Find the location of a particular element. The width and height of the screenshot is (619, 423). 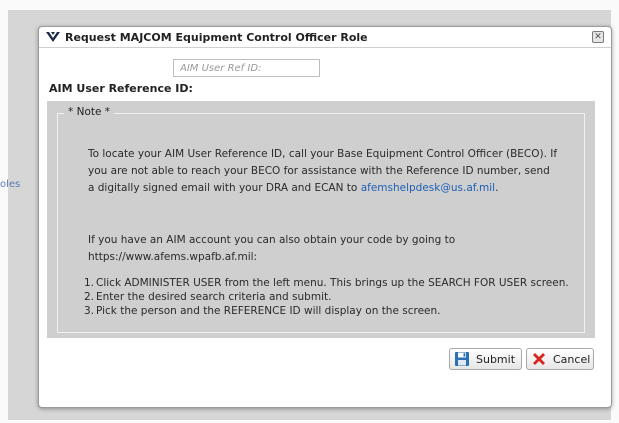

step-number: 2. is located at coordinates (89, 297).